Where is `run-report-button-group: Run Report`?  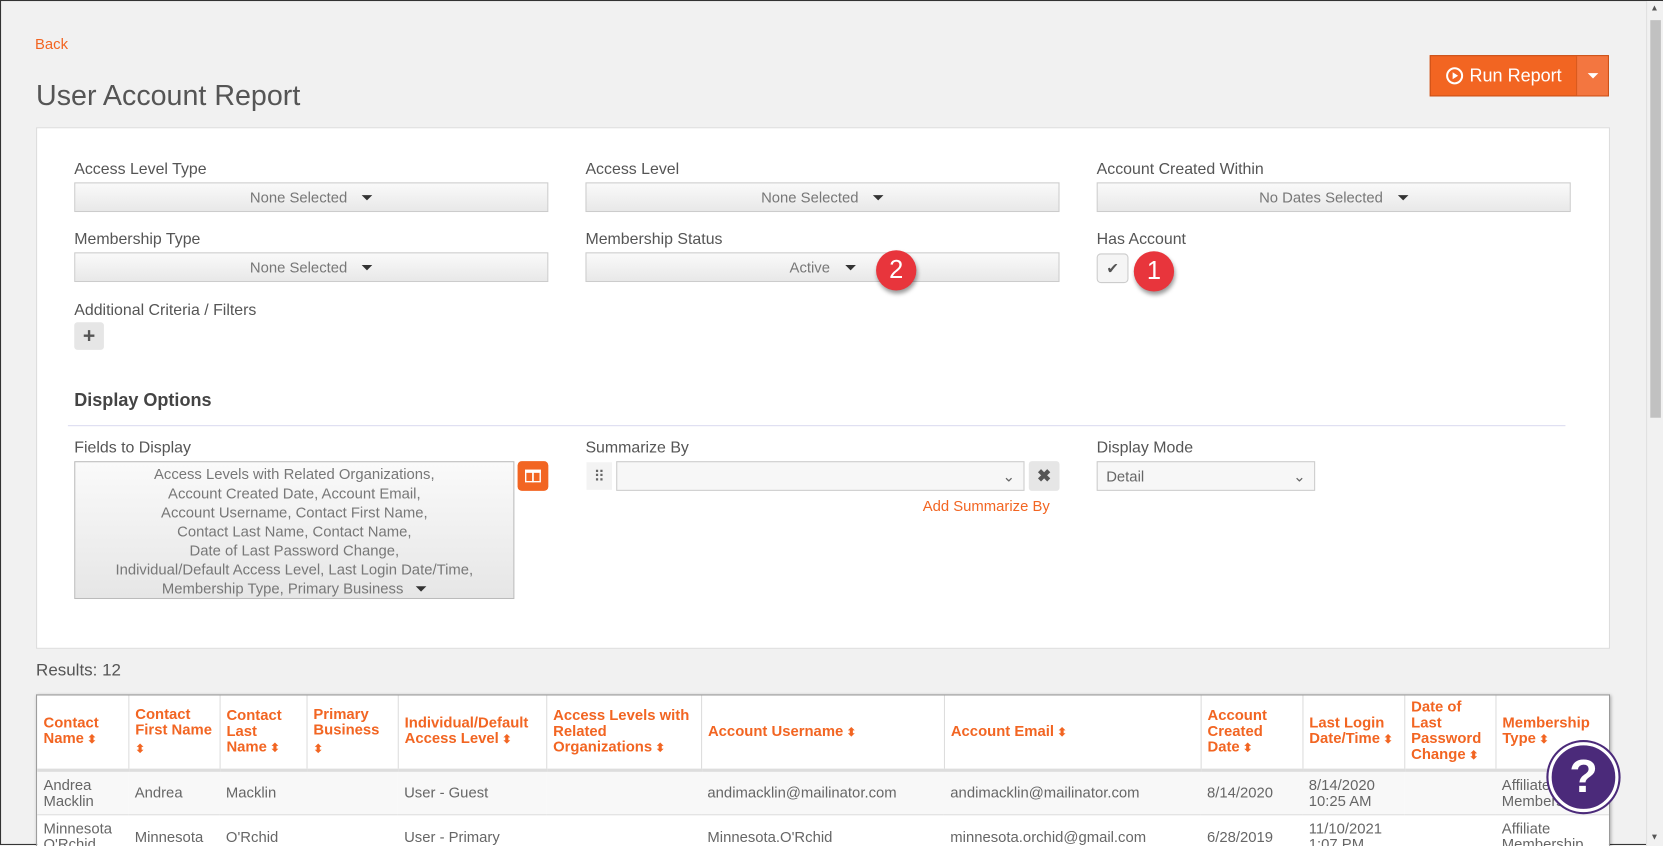
run-report-button-group: Run Report is located at coordinates (1519, 76).